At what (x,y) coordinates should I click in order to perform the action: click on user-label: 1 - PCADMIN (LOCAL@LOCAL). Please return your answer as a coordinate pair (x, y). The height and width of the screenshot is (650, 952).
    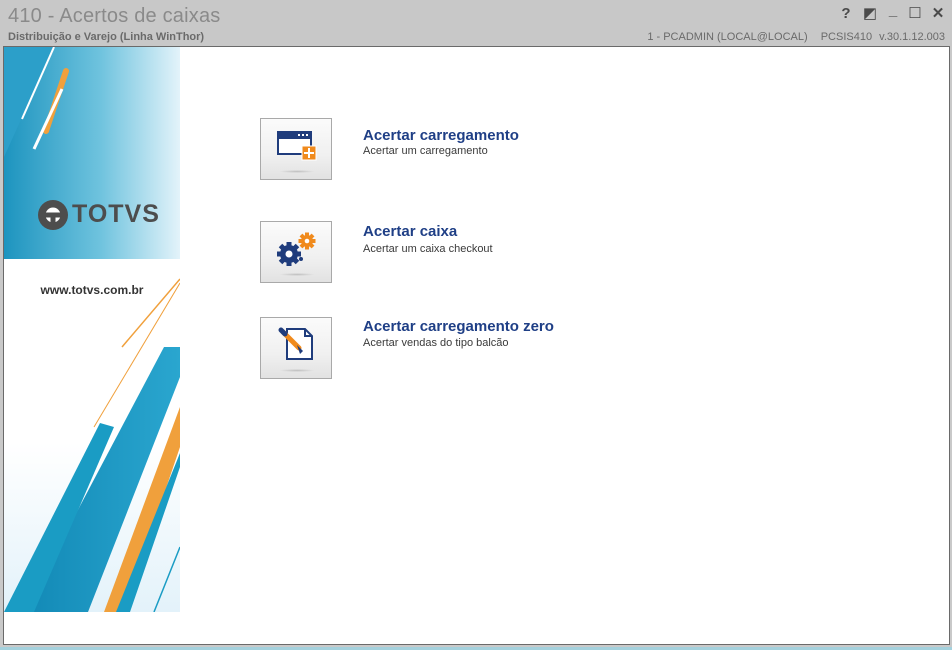
    Looking at the image, I should click on (727, 37).